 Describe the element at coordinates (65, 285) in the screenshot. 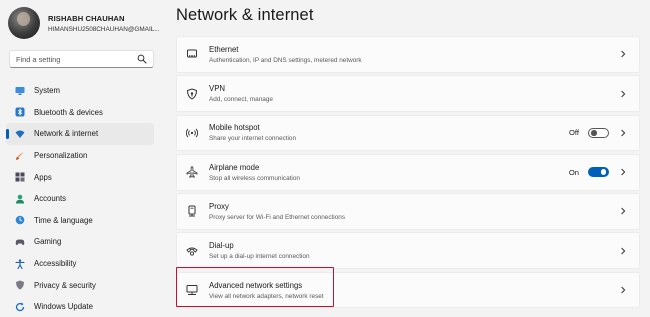

I see `sidebar-item-label: Privacy & security` at that location.